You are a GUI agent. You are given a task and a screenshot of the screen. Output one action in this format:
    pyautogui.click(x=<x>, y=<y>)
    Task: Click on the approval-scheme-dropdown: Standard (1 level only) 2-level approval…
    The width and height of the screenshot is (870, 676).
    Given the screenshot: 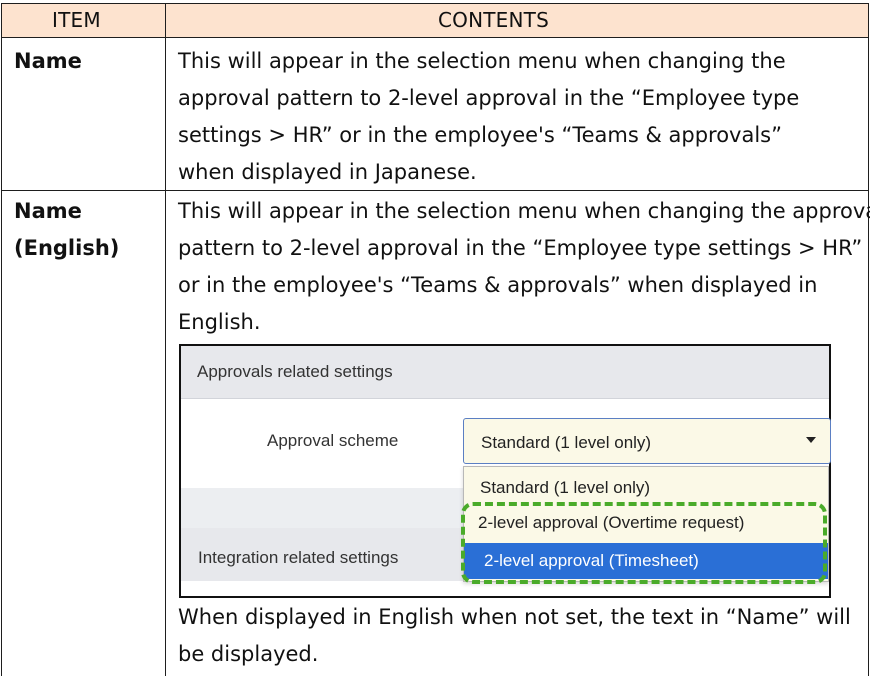 What is the action you would take?
    pyautogui.click(x=646, y=524)
    